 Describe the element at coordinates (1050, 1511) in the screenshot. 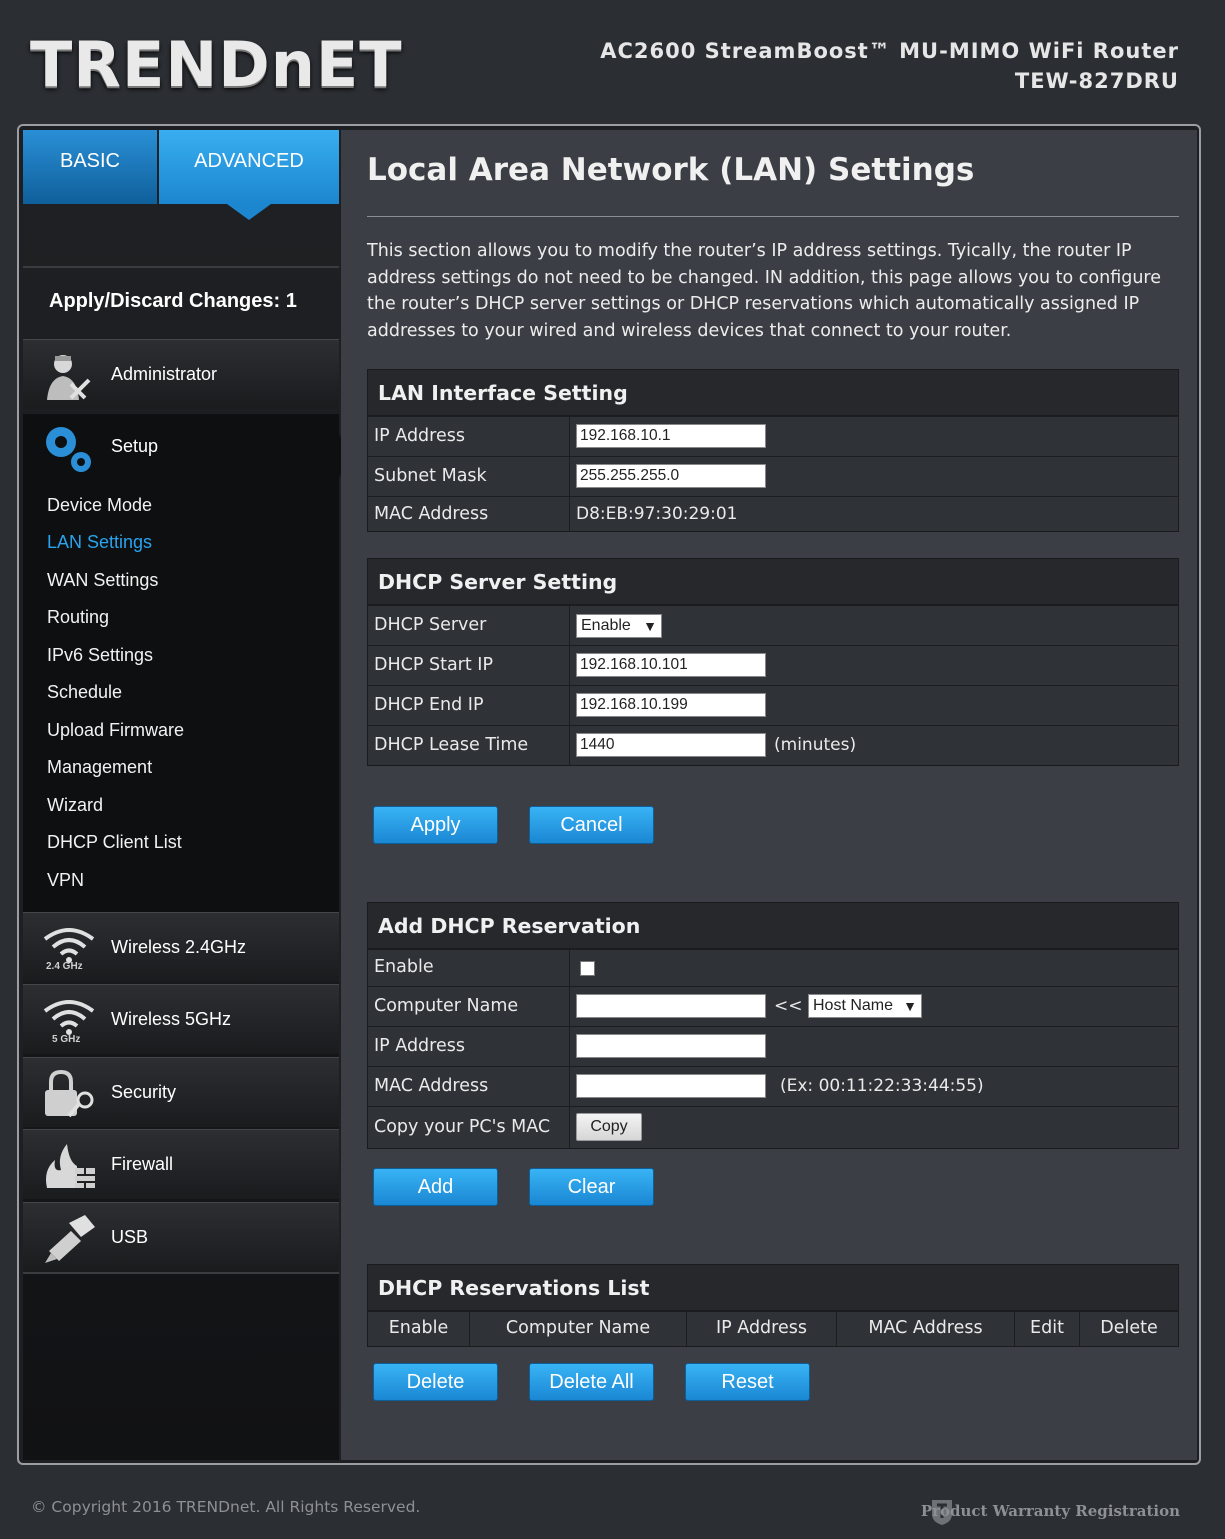

I see `product-warranty-link: Product Warranty Registration` at that location.